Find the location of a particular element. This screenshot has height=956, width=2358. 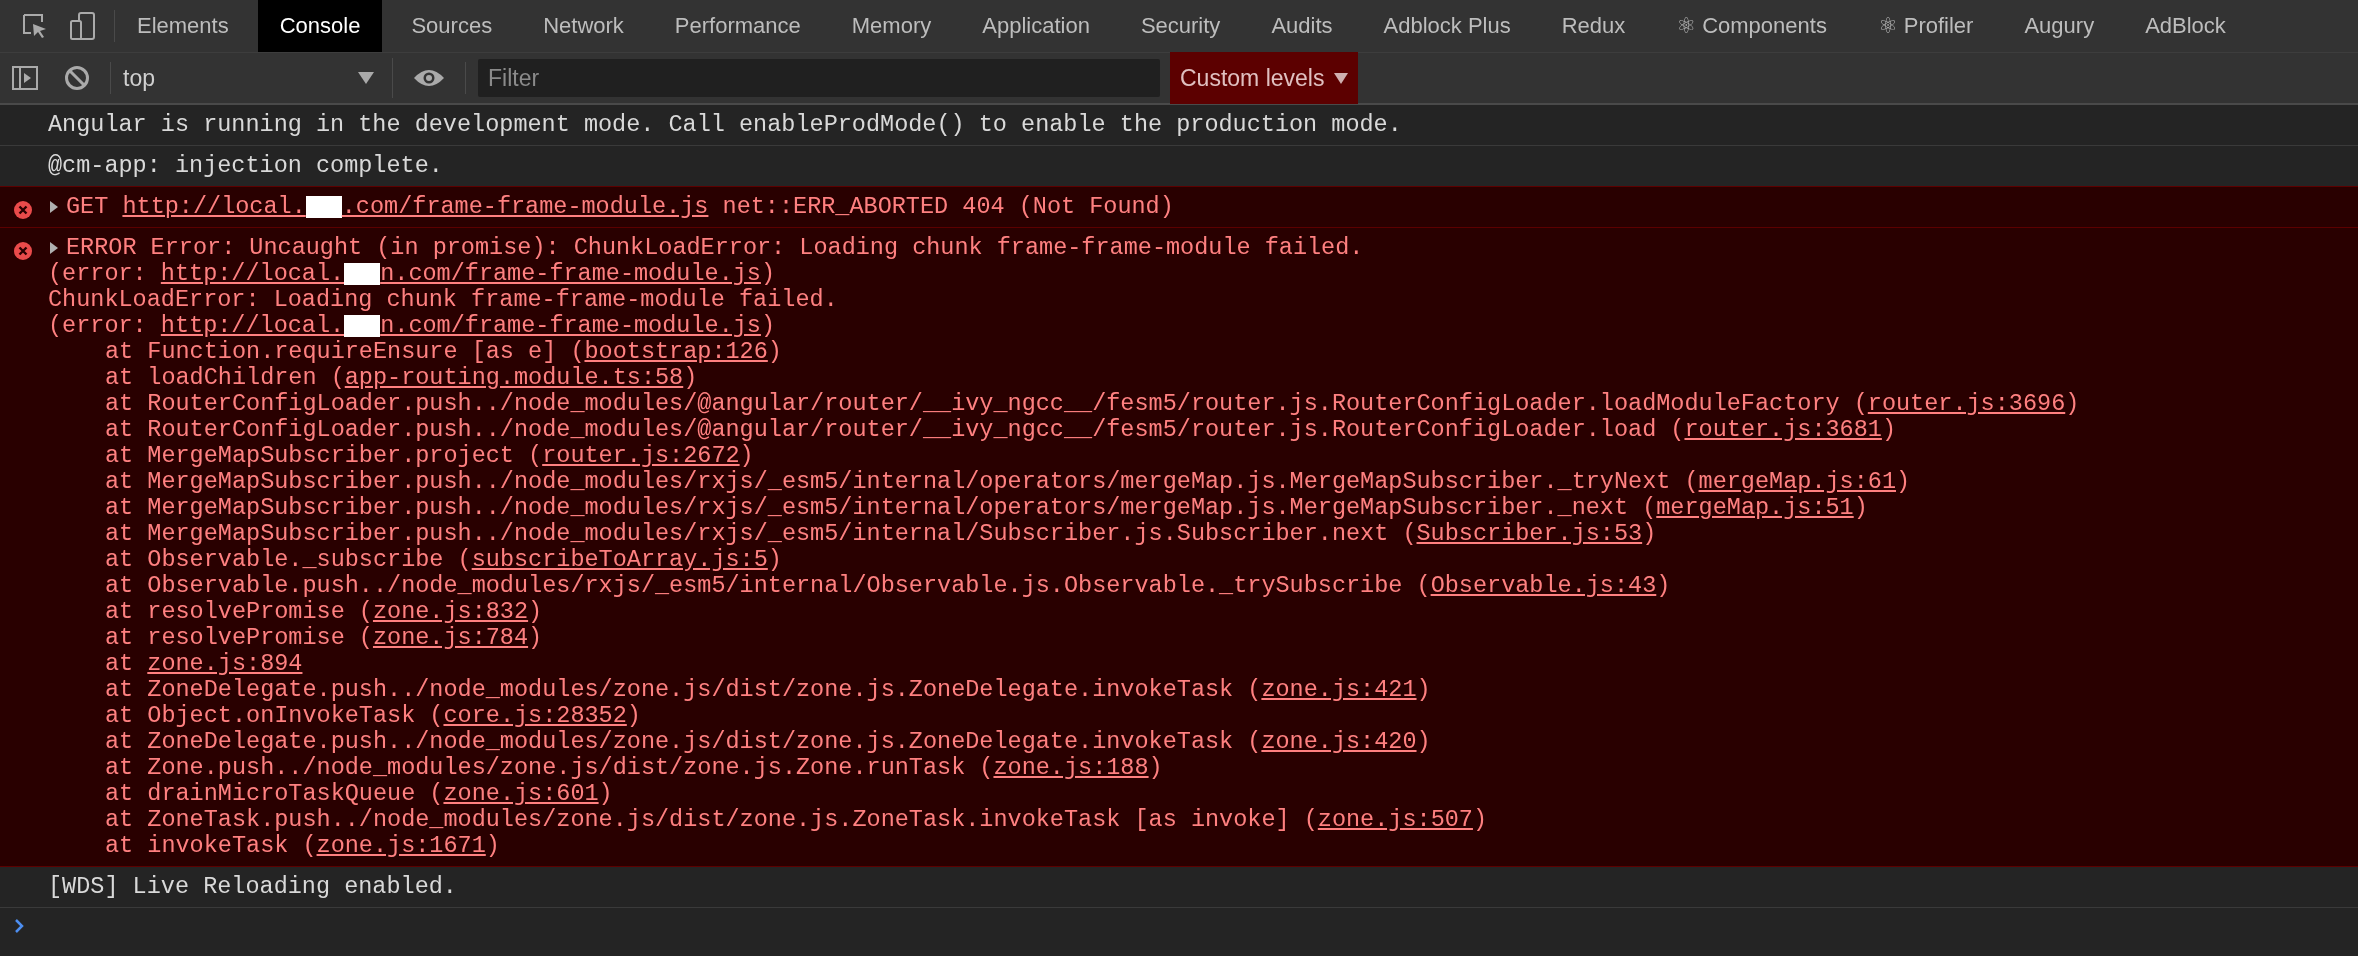

stack-frame-text: at resolvePromise (zone.js:832) is located at coordinates (324, 612).